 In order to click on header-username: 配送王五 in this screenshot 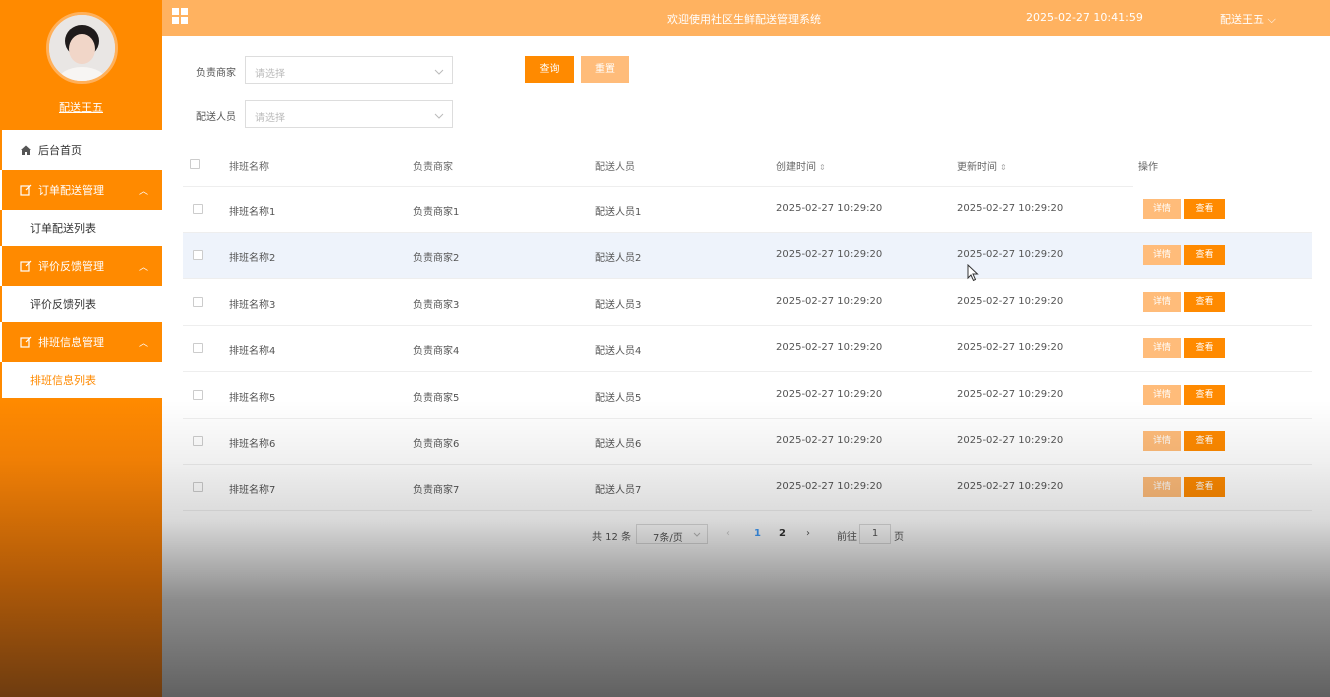, I will do `click(1242, 19)`.